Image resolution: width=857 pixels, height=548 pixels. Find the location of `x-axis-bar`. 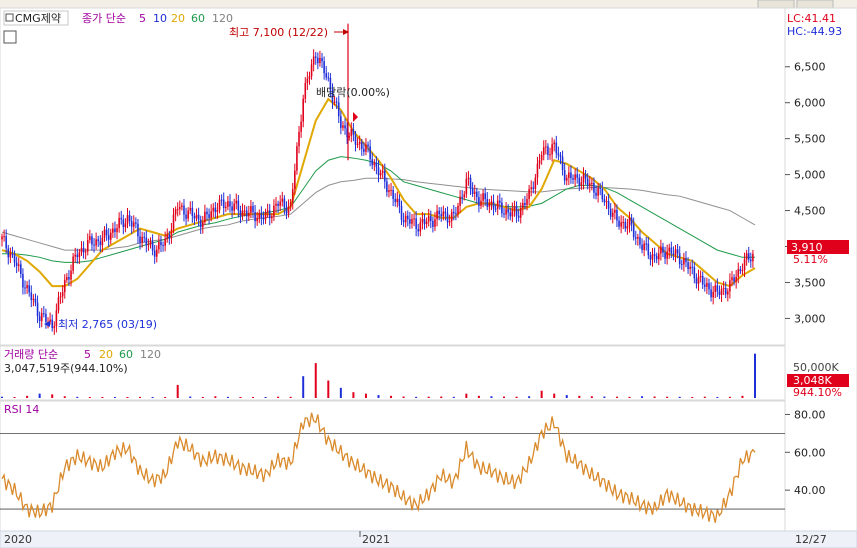

x-axis-bar is located at coordinates (428, 539).